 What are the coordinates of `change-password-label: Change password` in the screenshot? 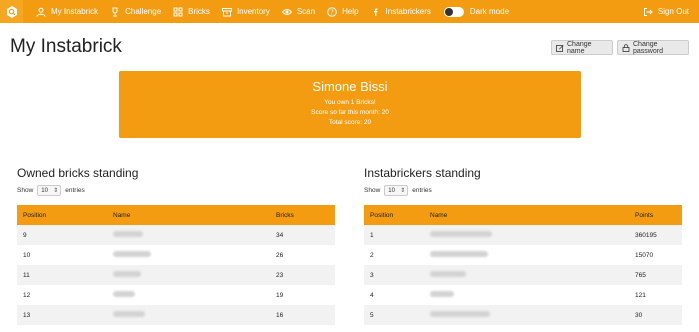 It's located at (648, 47).